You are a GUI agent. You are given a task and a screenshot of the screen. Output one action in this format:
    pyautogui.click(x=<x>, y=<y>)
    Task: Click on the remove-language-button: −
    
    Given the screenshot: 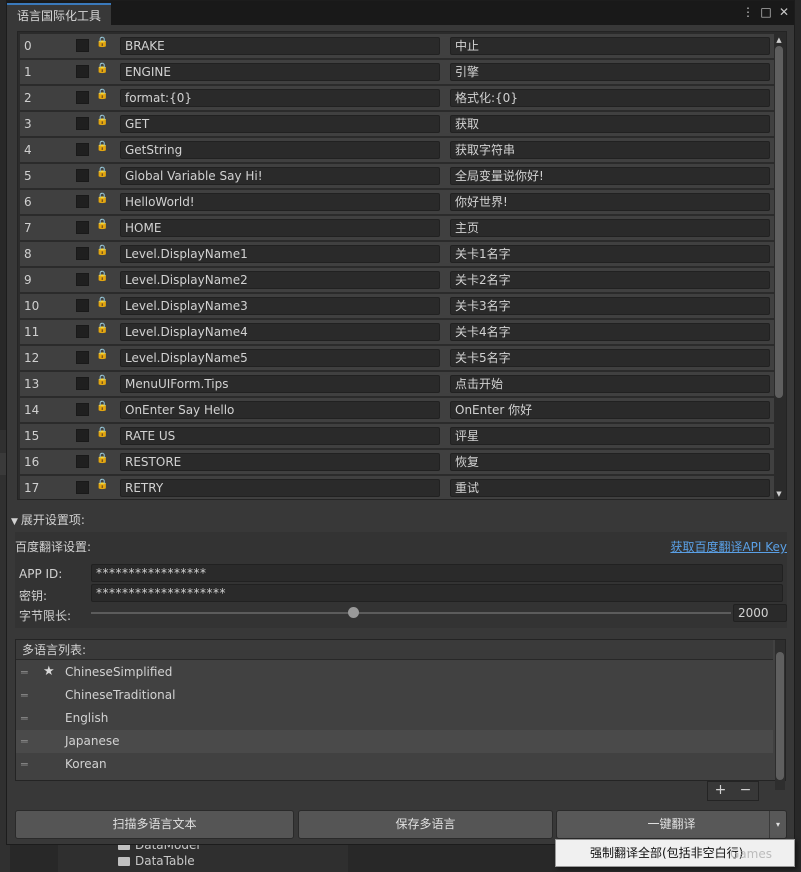 What is the action you would take?
    pyautogui.click(x=746, y=791)
    